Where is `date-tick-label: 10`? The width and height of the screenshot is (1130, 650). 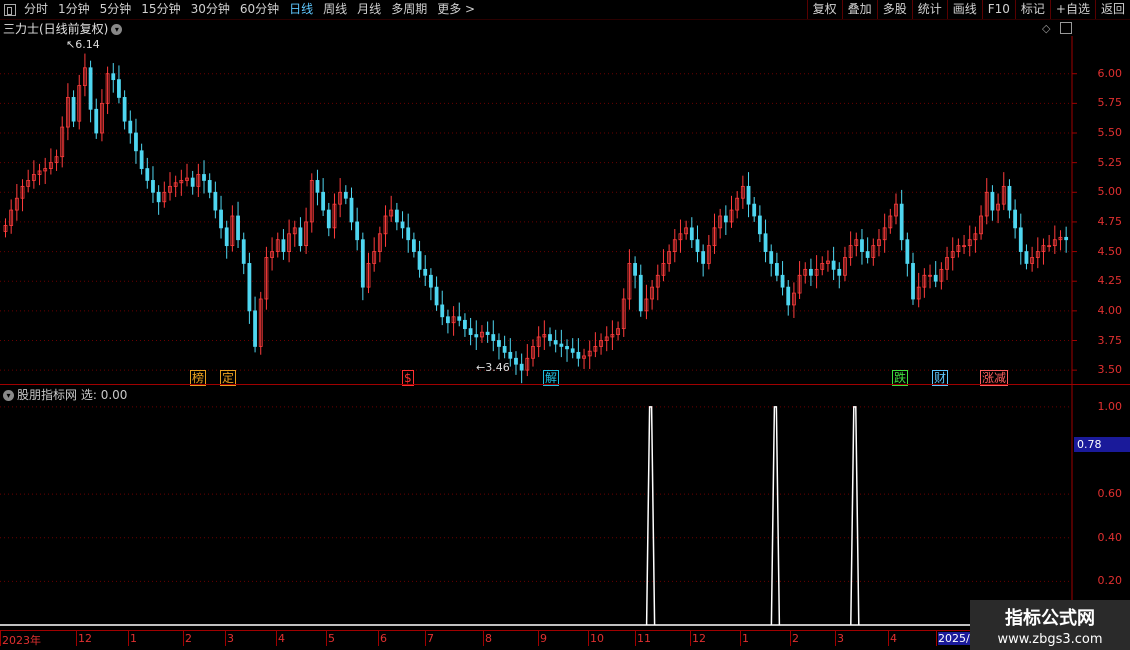
date-tick-label: 10 is located at coordinates (597, 638).